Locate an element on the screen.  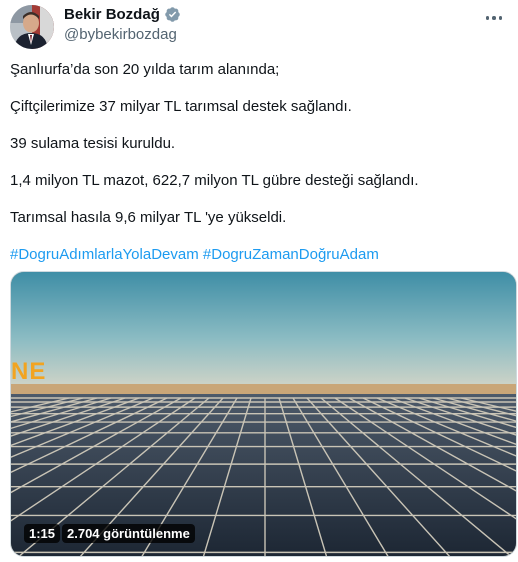
author-name-row: Bekir Bozdağ is located at coordinates (122, 14).